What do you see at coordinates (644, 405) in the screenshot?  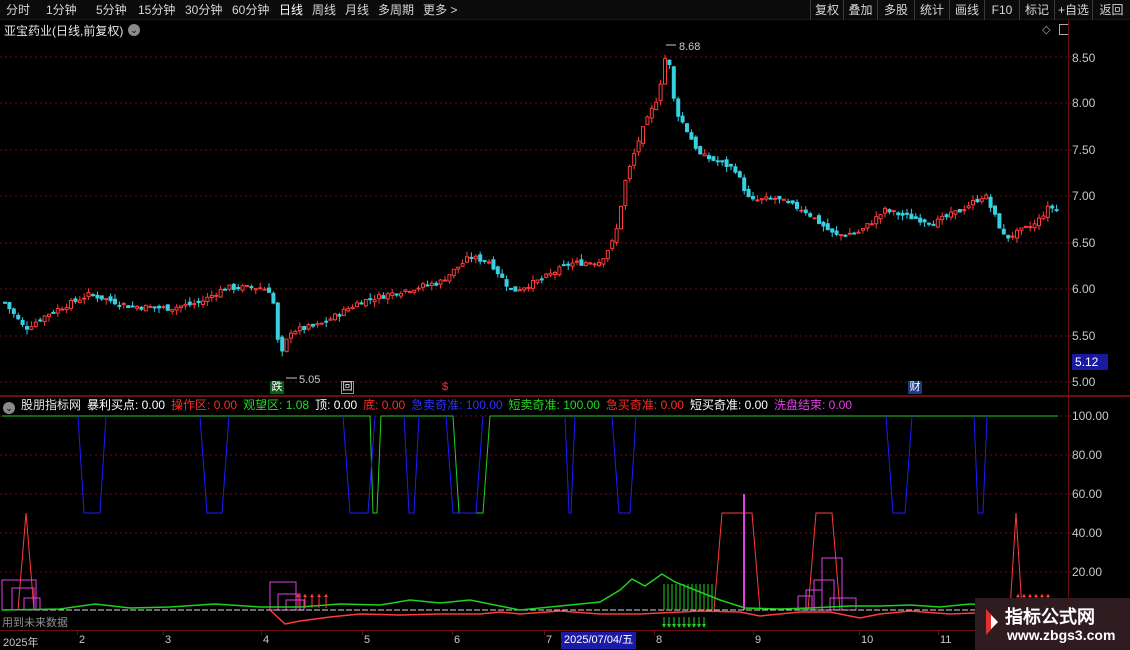 I see `legend-item: 急买奇准: 0.00` at bounding box center [644, 405].